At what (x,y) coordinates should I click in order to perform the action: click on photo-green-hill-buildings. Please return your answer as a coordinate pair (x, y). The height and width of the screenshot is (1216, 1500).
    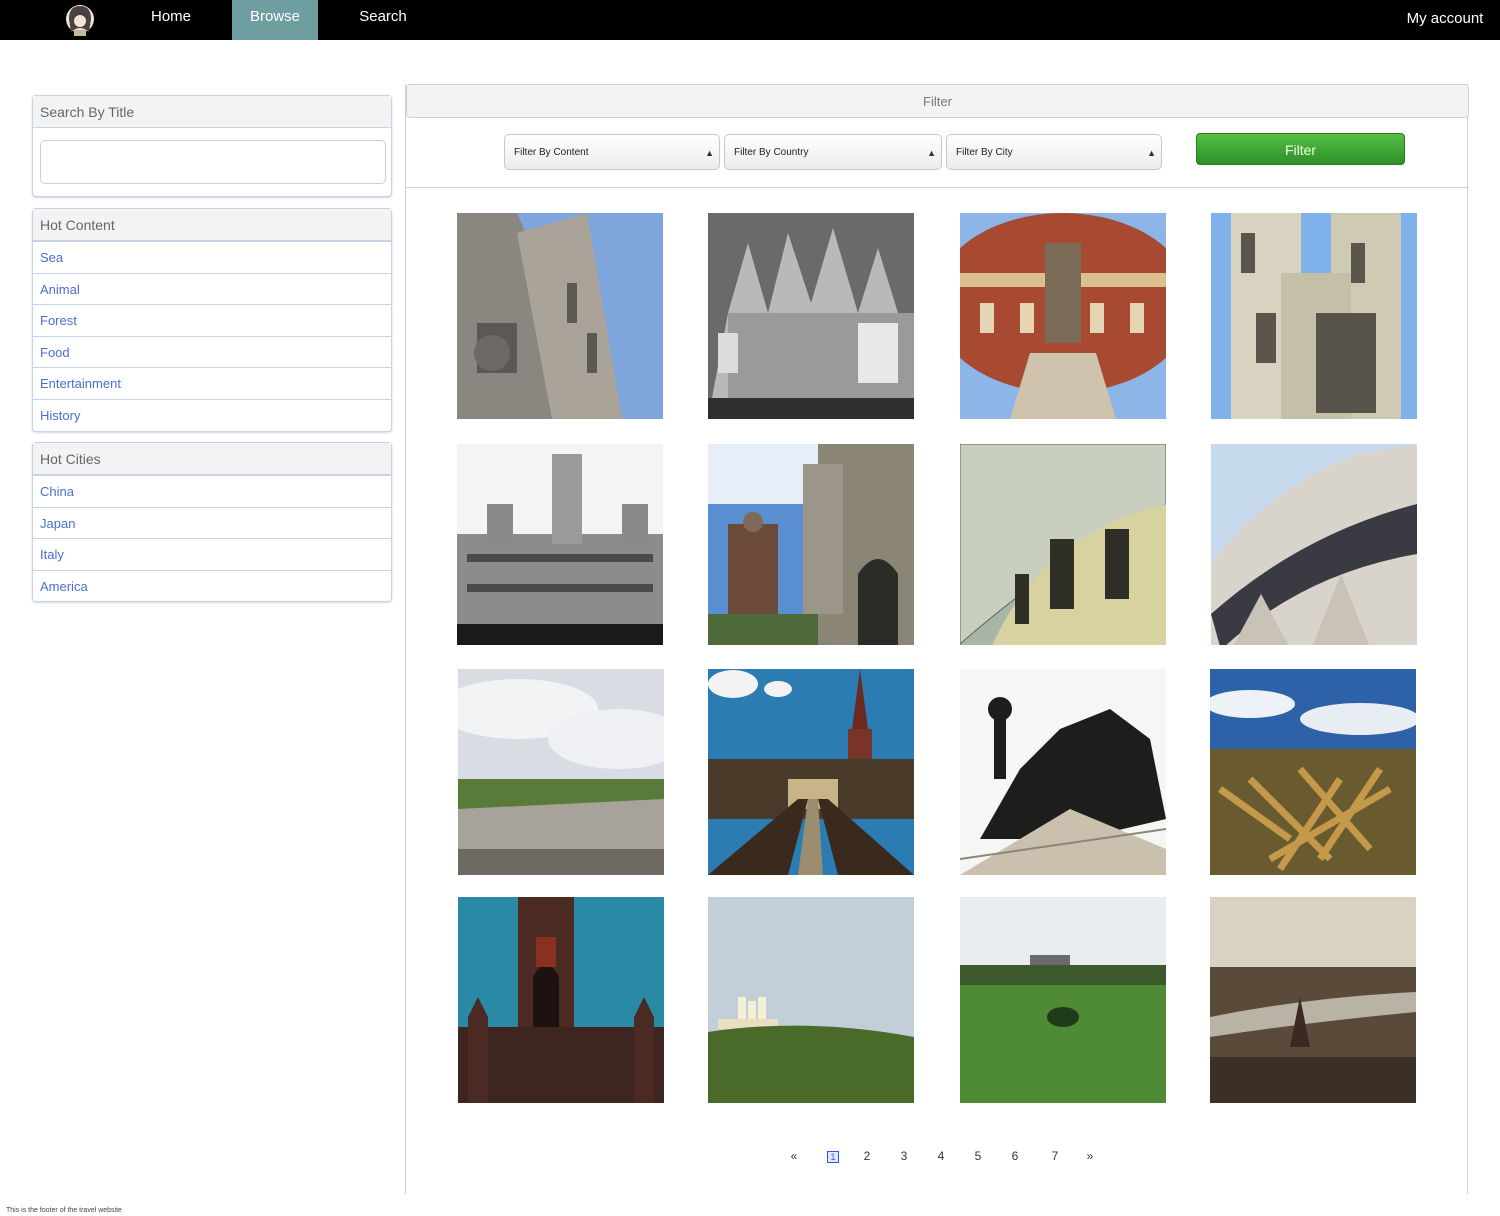
    Looking at the image, I should click on (811, 1000).